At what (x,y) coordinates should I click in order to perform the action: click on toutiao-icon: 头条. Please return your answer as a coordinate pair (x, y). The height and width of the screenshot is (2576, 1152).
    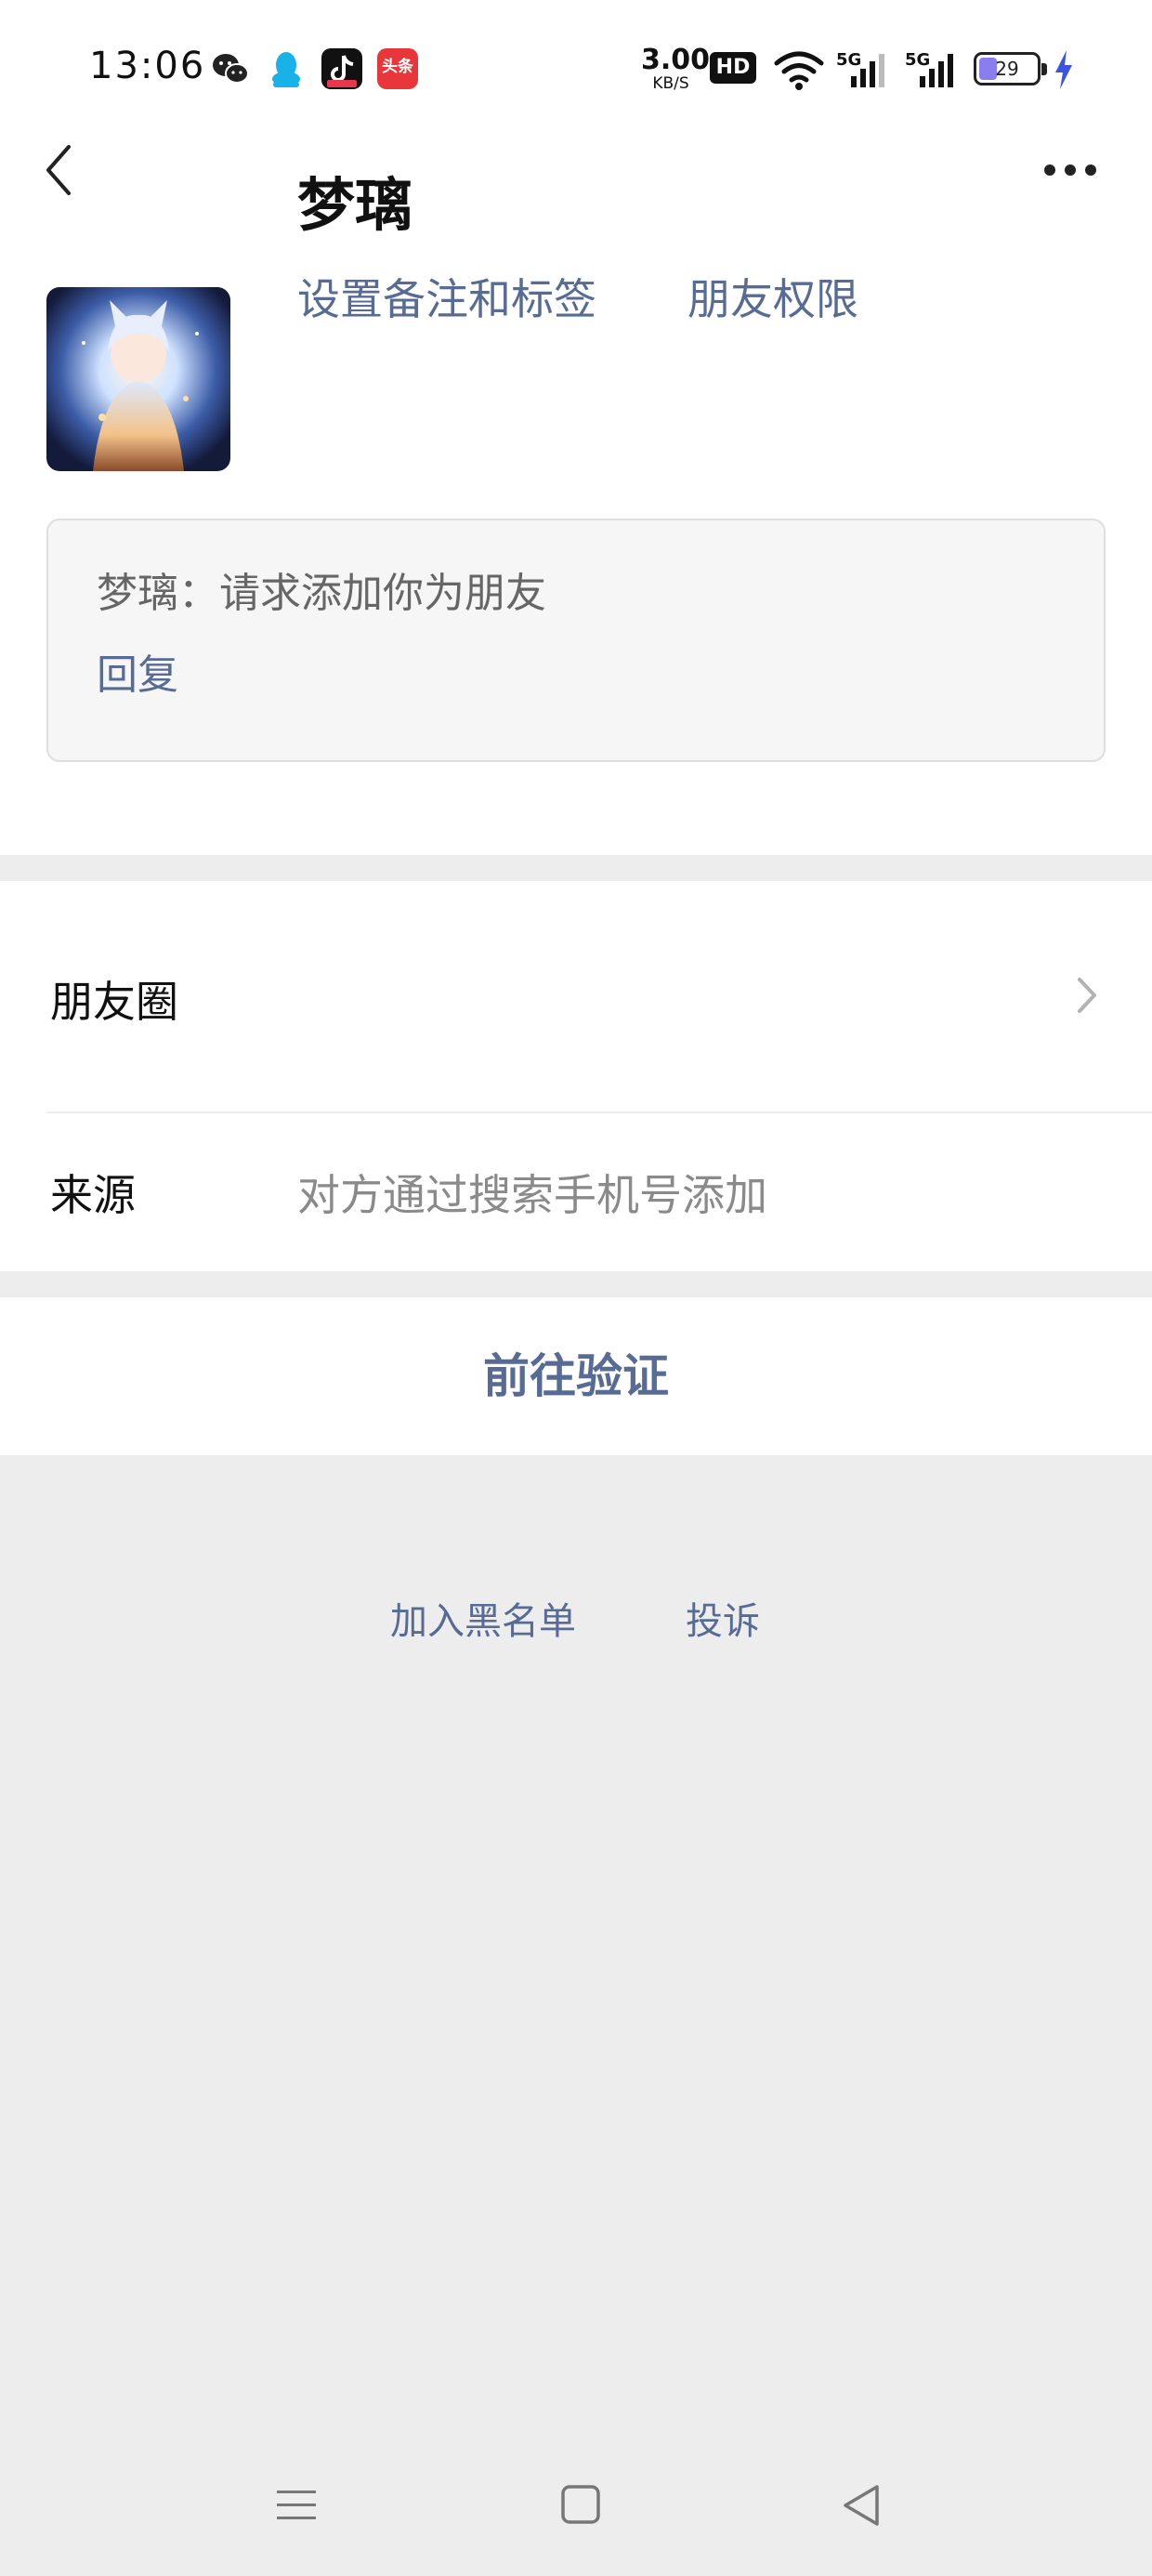
    Looking at the image, I should click on (397, 68).